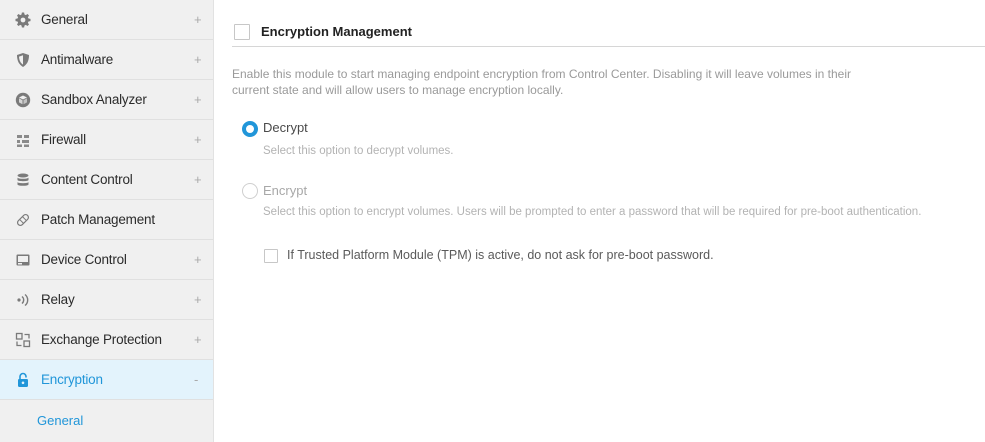  What do you see at coordinates (101, 339) in the screenshot?
I see `sidebar-item-label: Exchange Protection` at bounding box center [101, 339].